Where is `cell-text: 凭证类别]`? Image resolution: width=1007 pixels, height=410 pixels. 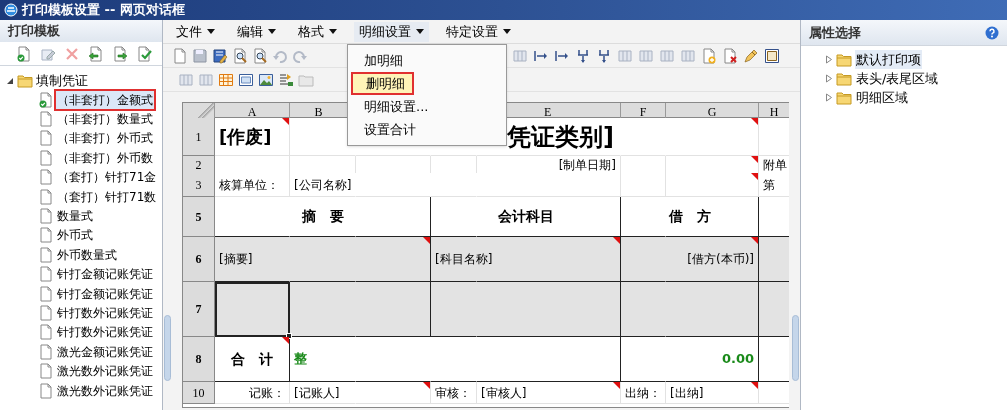 cell-text: 凭证类别] is located at coordinates (560, 137).